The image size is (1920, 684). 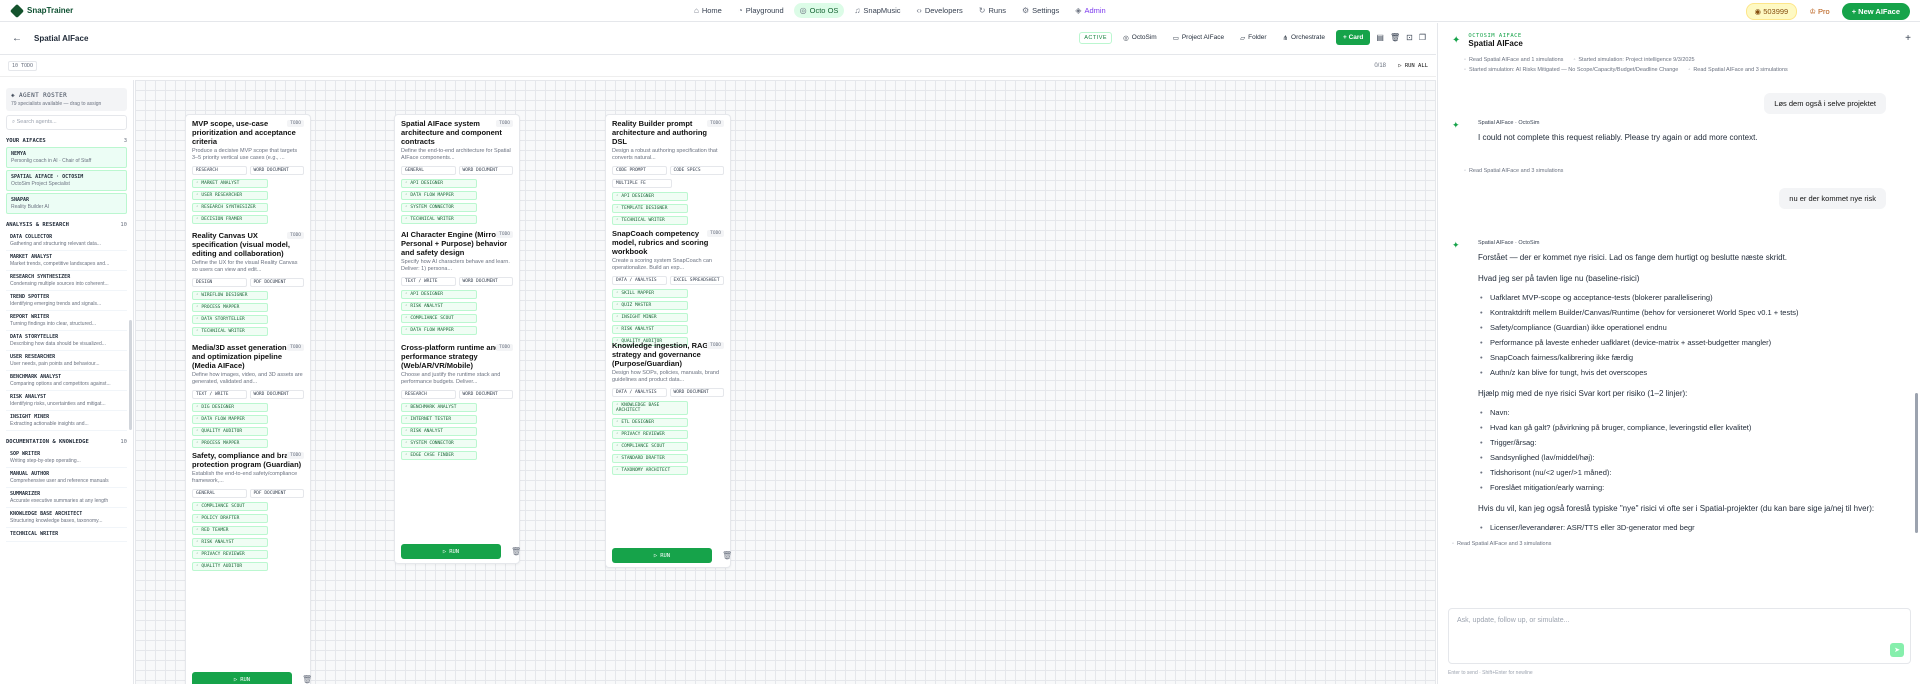 I want to click on back-arrow-icon: ←, so click(x=17, y=38).